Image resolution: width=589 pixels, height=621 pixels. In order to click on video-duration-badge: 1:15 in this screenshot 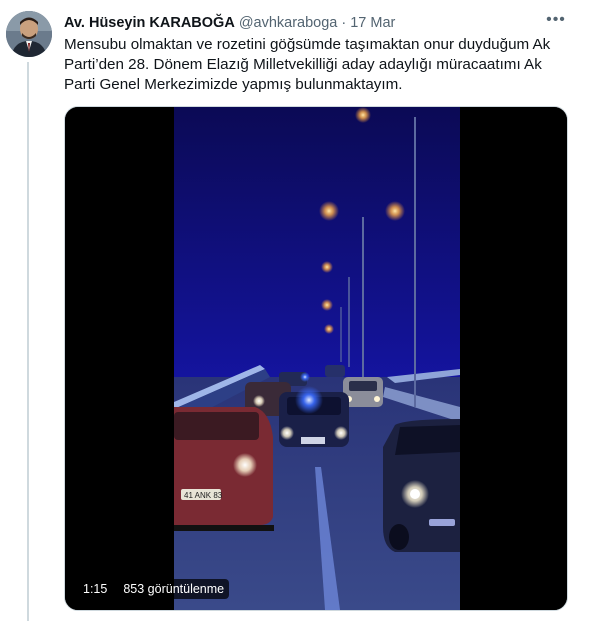, I will do `click(95, 589)`.